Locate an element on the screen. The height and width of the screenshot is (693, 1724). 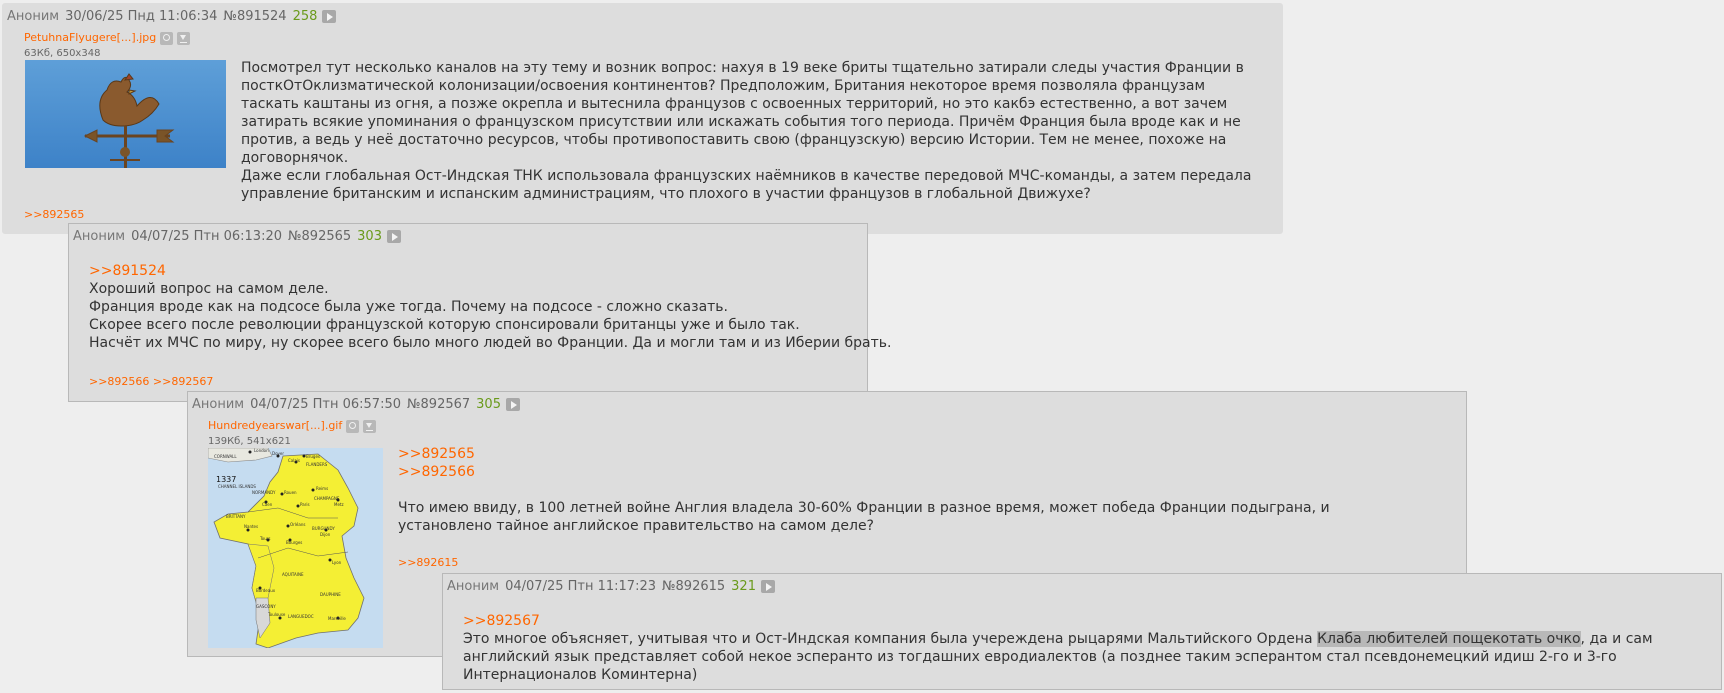
file-info: Hundredyearswar[...].gif is located at coordinates (292, 426).